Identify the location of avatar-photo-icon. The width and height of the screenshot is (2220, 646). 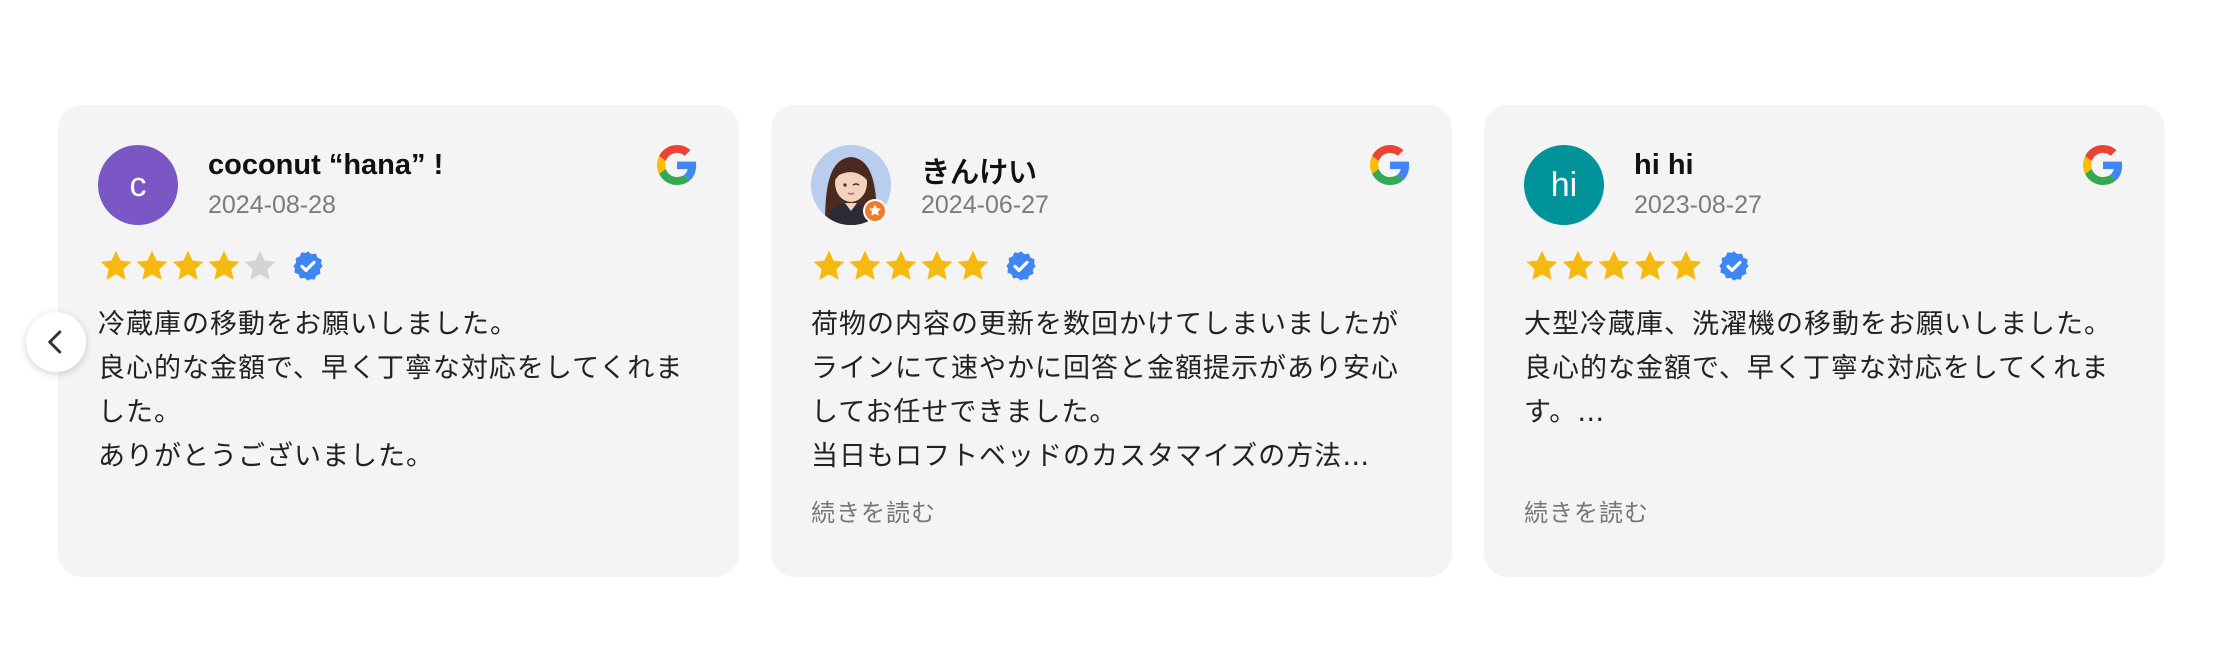
(851, 185).